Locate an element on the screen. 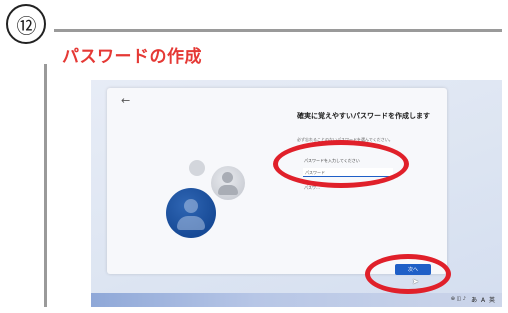 This screenshot has height=313, width=508. section-title: パスワードの作成 is located at coordinates (132, 57).